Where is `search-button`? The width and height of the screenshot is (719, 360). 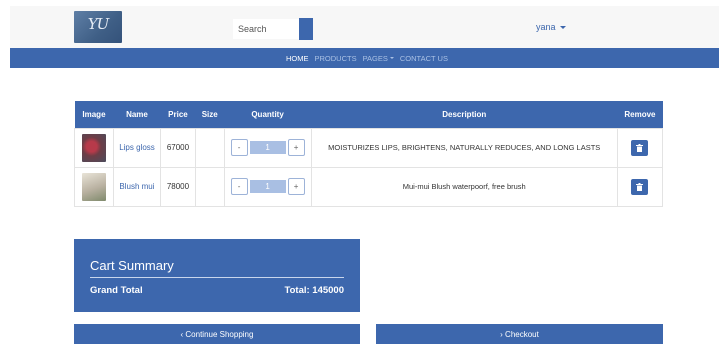 search-button is located at coordinates (306, 29).